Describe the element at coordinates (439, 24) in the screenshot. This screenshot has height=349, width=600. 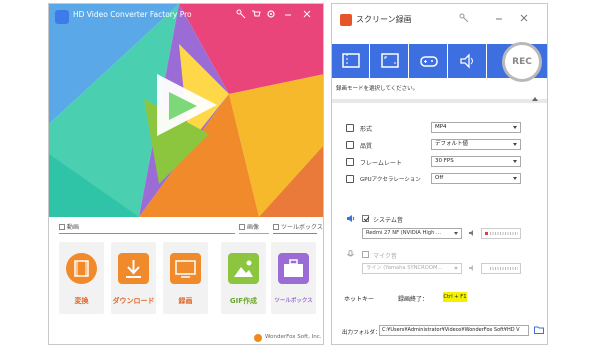
I see `title-bar: スクリーン録画` at that location.